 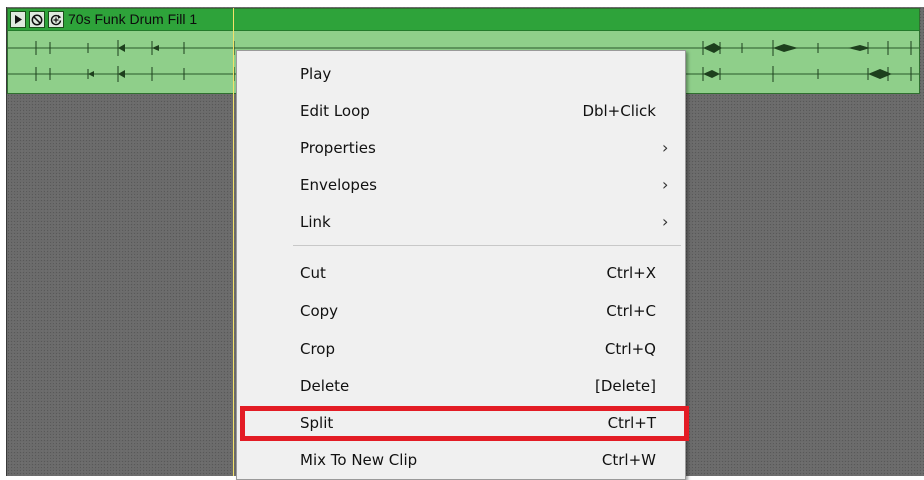 I want to click on clip-title: 70s Funk Drum Fill 1, so click(x=133, y=19).